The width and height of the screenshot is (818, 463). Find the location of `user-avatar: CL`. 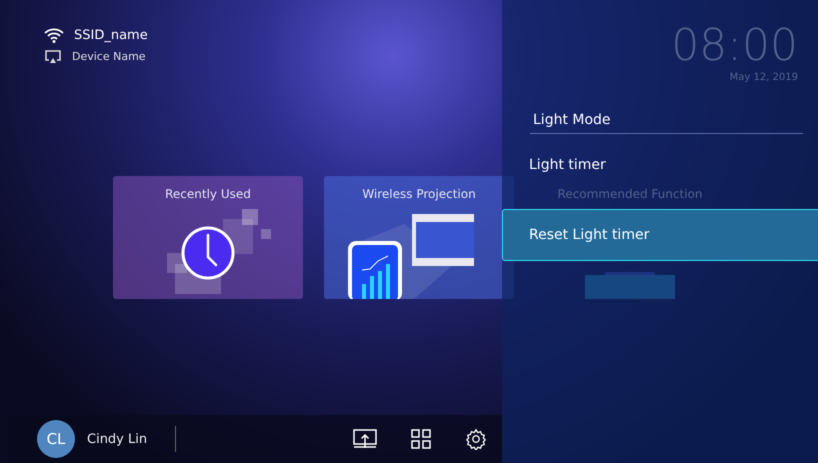

user-avatar: CL is located at coordinates (56, 439).